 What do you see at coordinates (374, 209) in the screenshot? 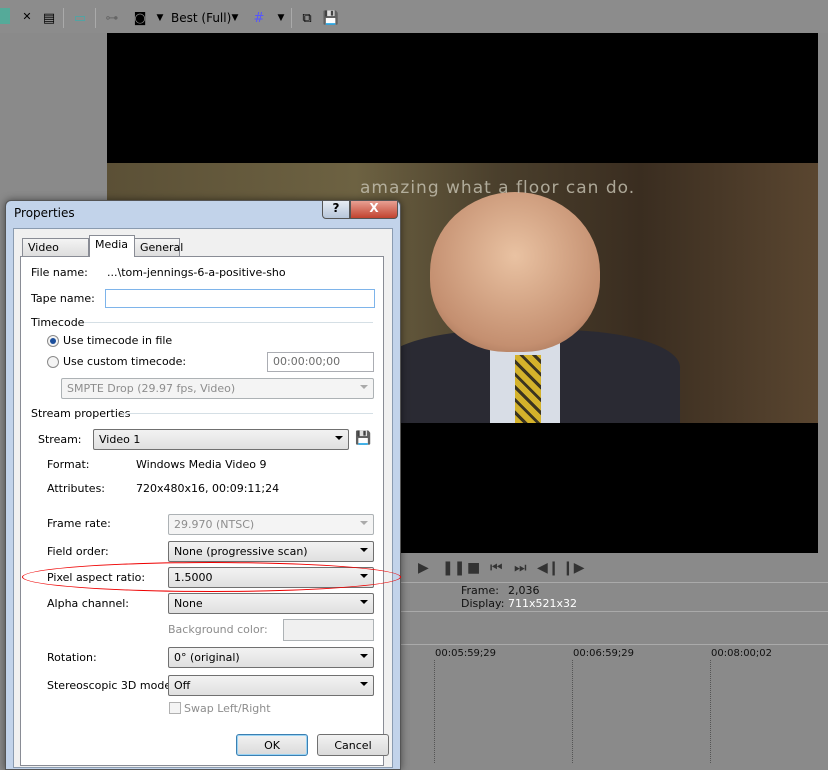
I see `close-button: X` at bounding box center [374, 209].